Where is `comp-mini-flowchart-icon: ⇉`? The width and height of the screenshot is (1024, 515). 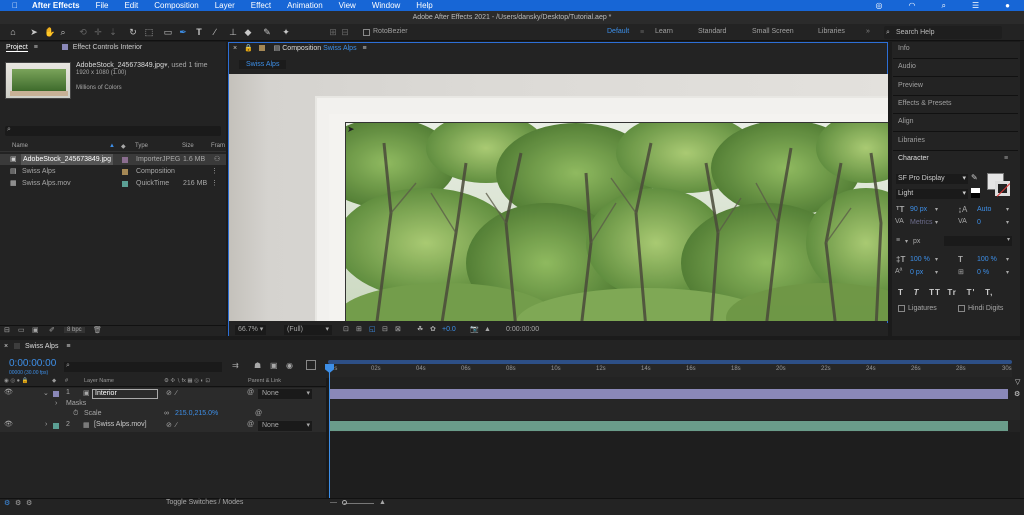
comp-mini-flowchart-icon: ⇉ is located at coordinates (235, 365).